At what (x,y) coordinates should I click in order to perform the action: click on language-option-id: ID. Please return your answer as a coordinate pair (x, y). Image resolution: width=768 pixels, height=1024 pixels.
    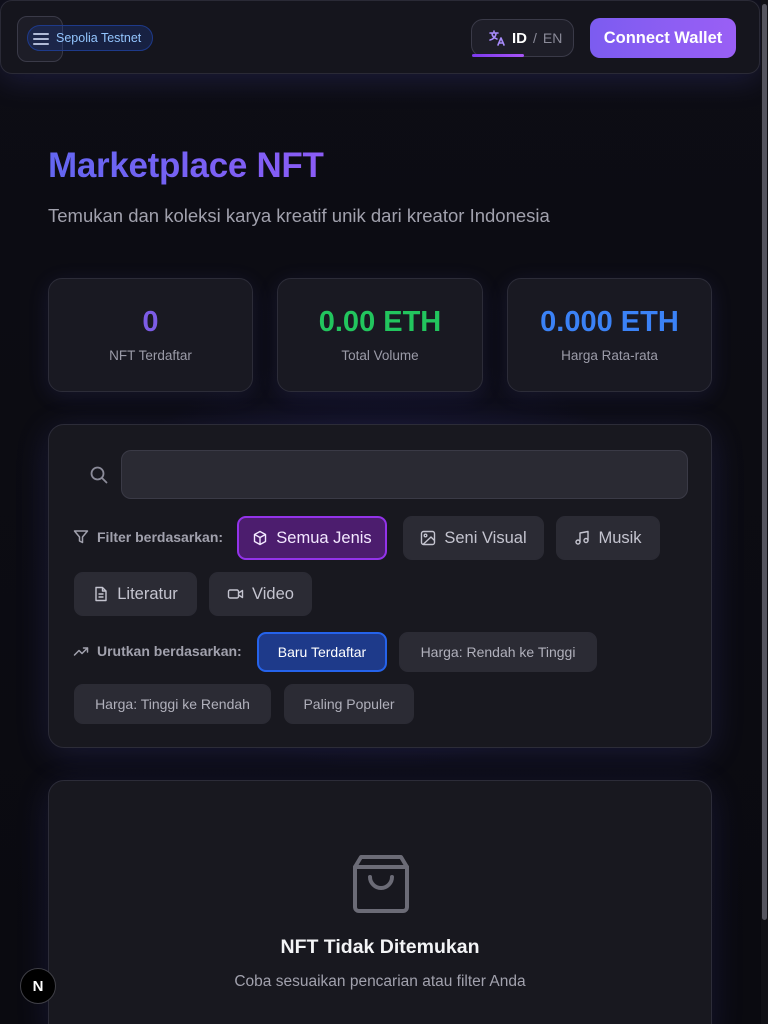
    Looking at the image, I should click on (519, 38).